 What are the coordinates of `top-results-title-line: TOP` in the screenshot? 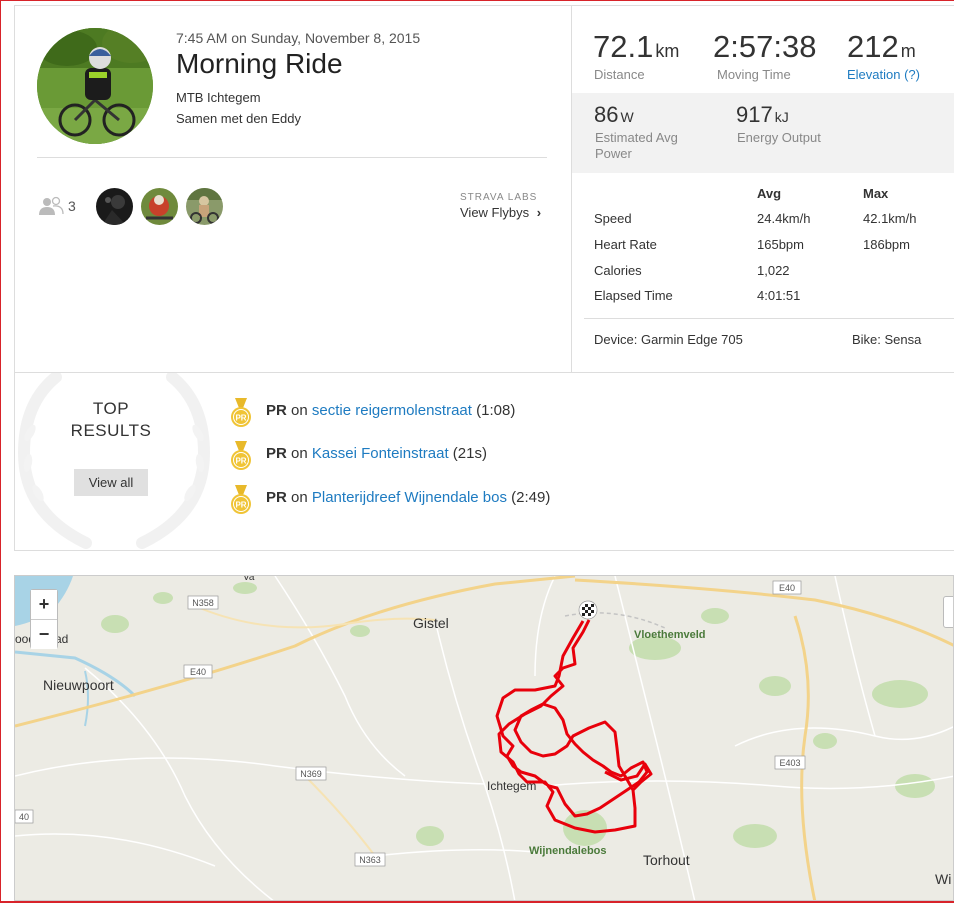 It's located at (111, 408).